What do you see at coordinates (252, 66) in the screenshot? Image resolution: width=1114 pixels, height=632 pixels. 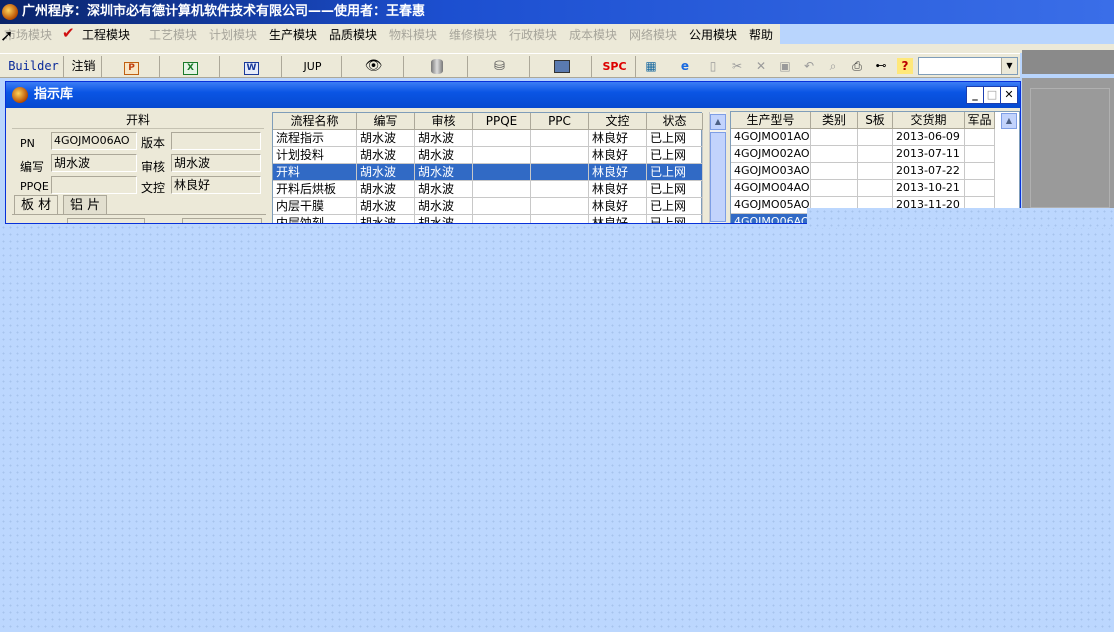 I see `word-button: W` at bounding box center [252, 66].